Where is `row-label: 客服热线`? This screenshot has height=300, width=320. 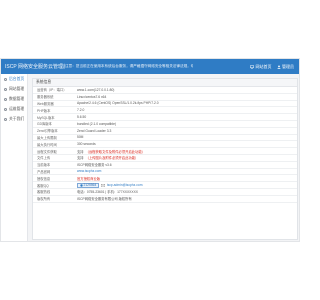 row-label: 客服热线 is located at coordinates (44, 192).